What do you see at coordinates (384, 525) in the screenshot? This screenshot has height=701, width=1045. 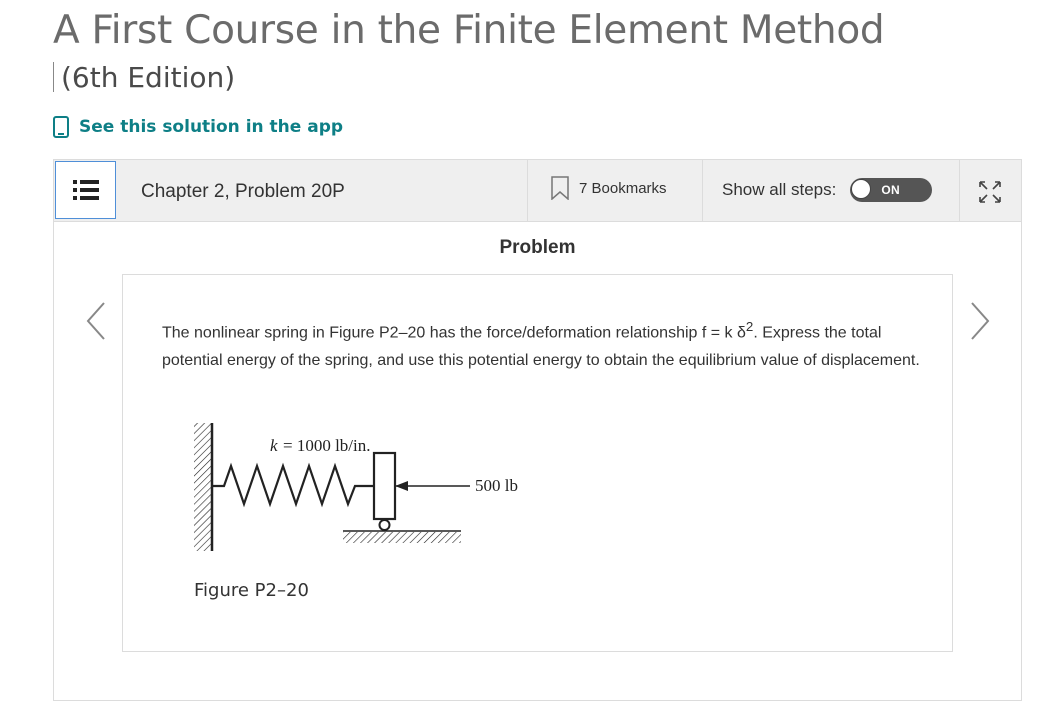 I see `roller` at bounding box center [384, 525].